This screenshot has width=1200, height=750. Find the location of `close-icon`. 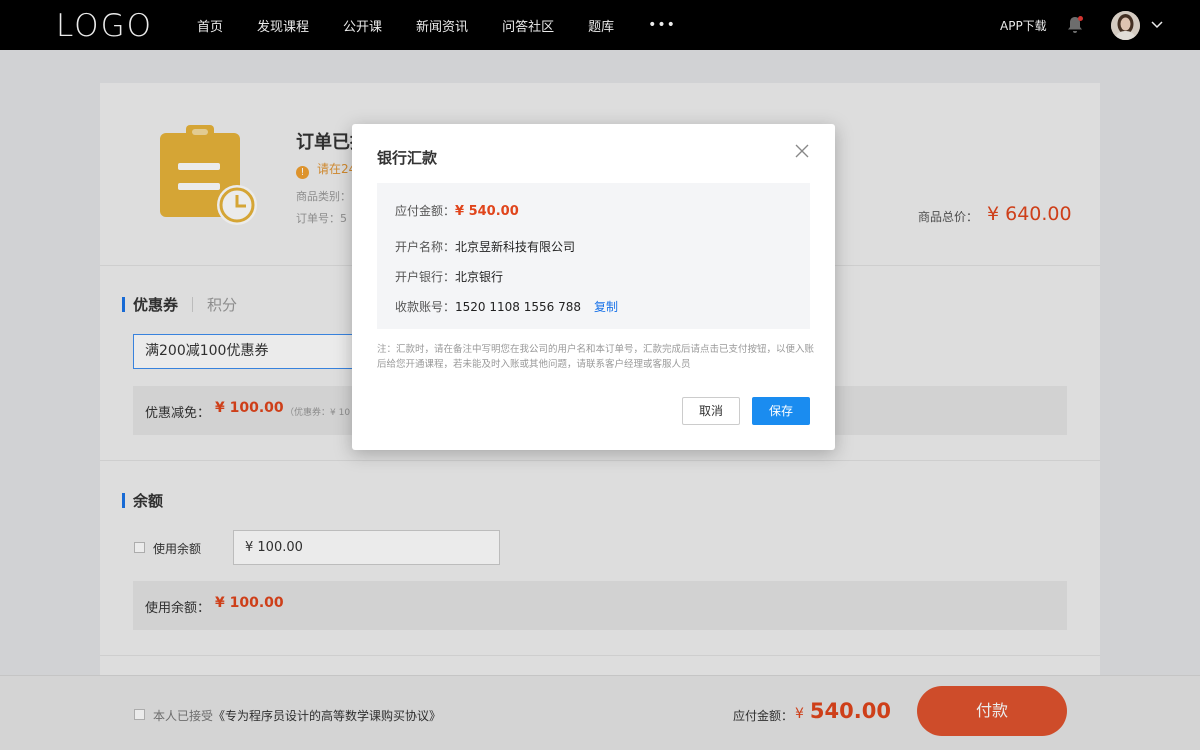

close-icon is located at coordinates (802, 151).